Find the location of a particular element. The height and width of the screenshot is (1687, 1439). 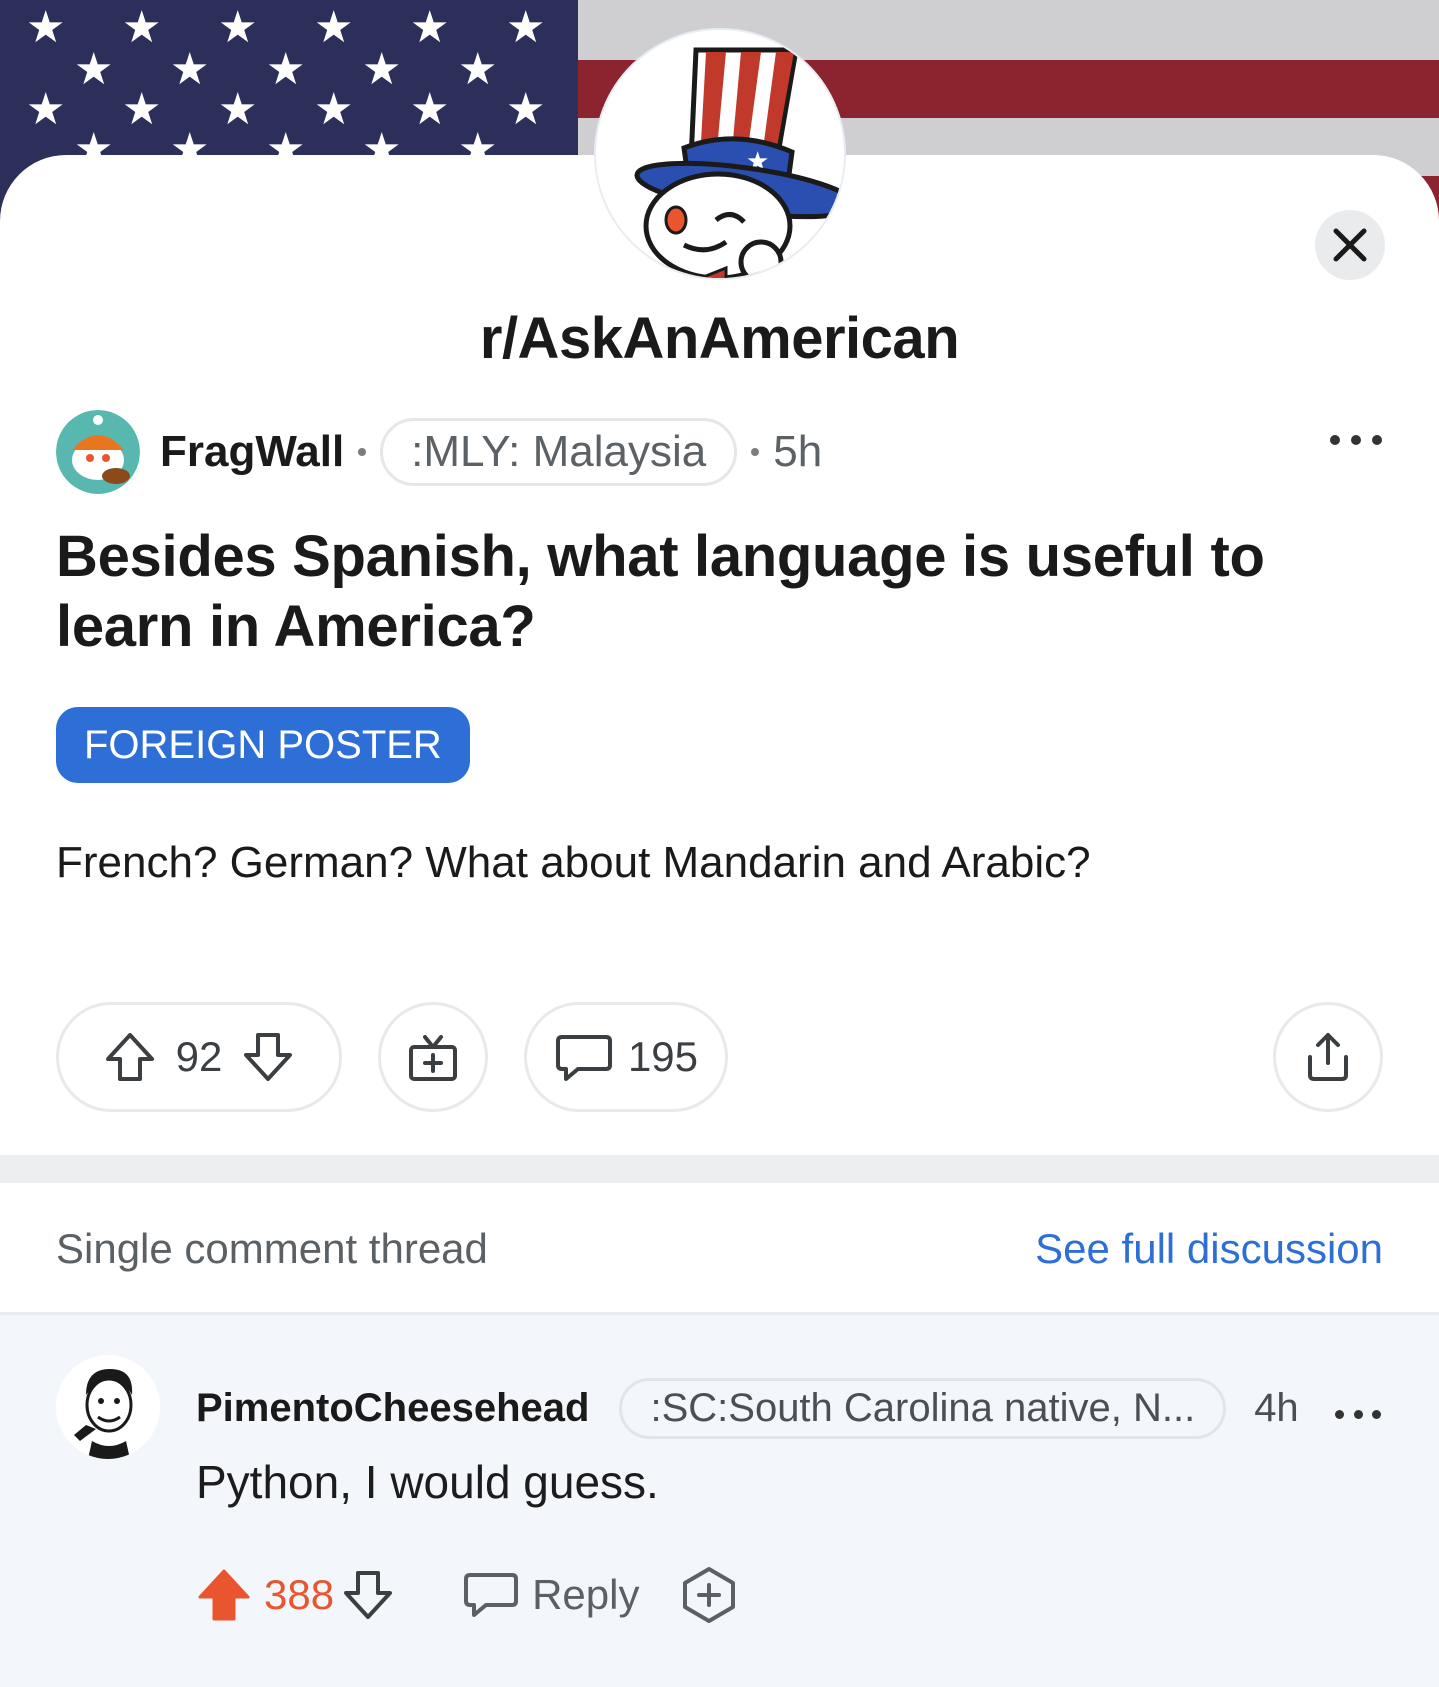

award-button is located at coordinates (433, 1057).